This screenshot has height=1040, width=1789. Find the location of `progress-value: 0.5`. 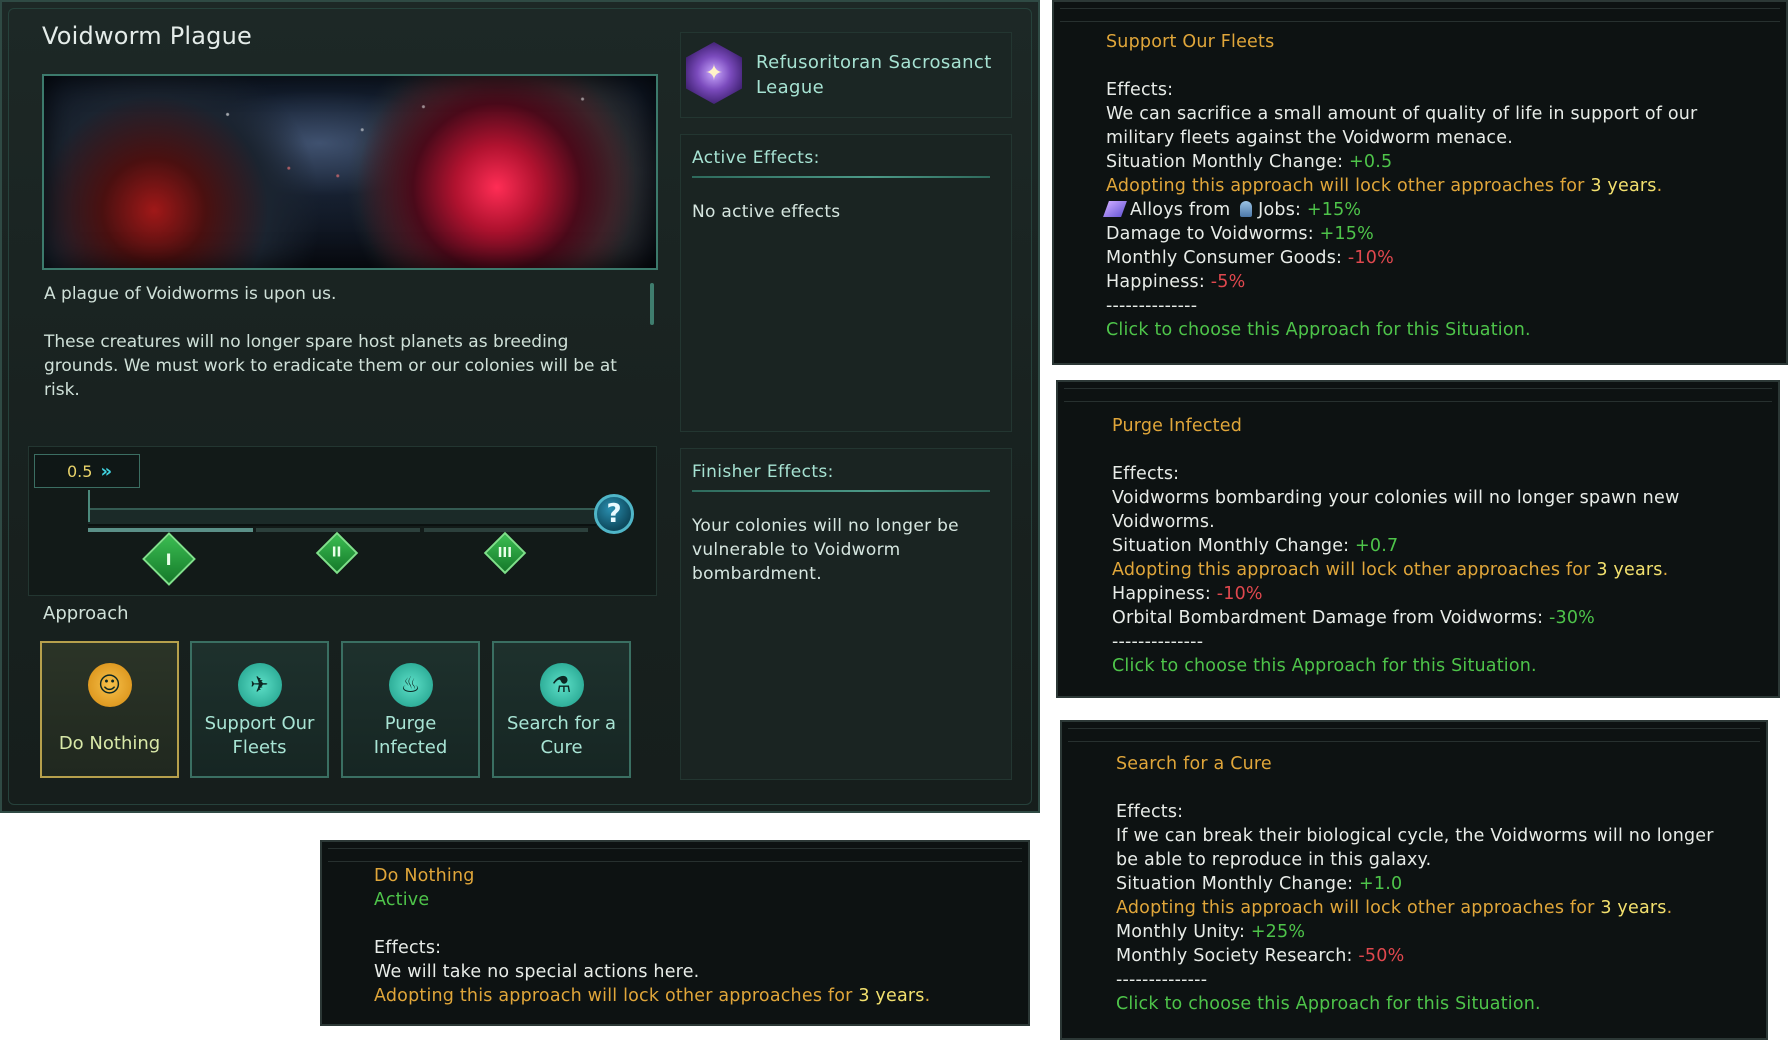

progress-value: 0.5 is located at coordinates (80, 471).